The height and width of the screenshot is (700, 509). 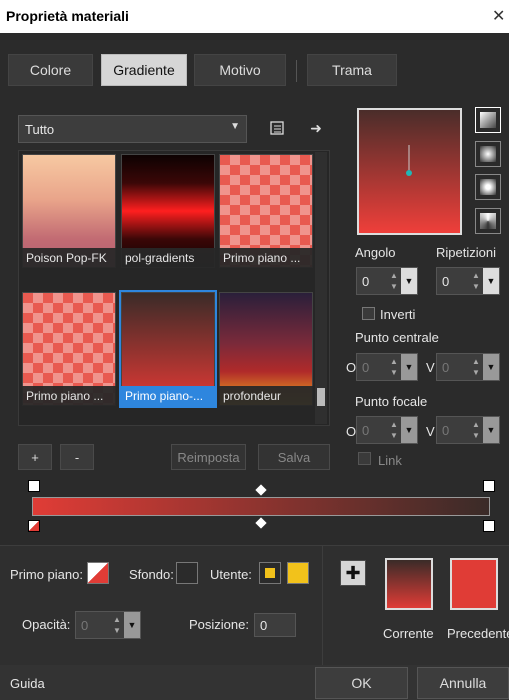 What do you see at coordinates (46, 624) in the screenshot?
I see `opacity-label: Opacità:` at bounding box center [46, 624].